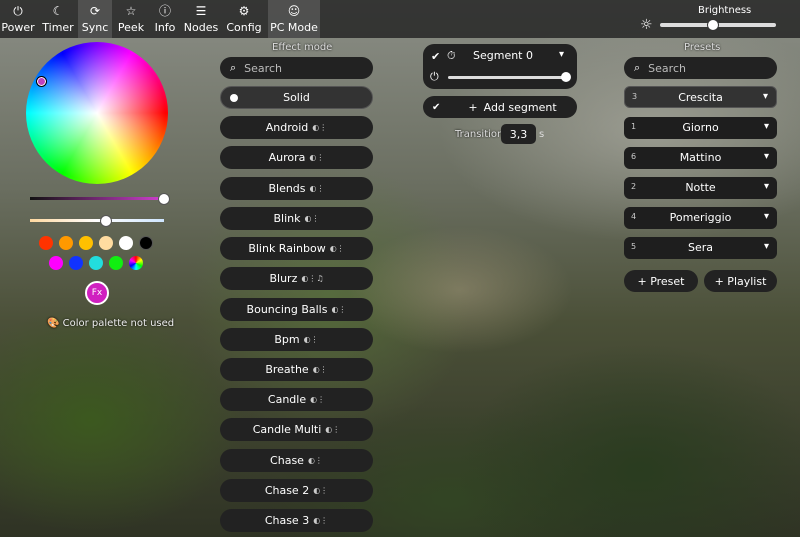 The image size is (800, 537). Describe the element at coordinates (76, 263) in the screenshot. I see `swatch-blue` at that location.